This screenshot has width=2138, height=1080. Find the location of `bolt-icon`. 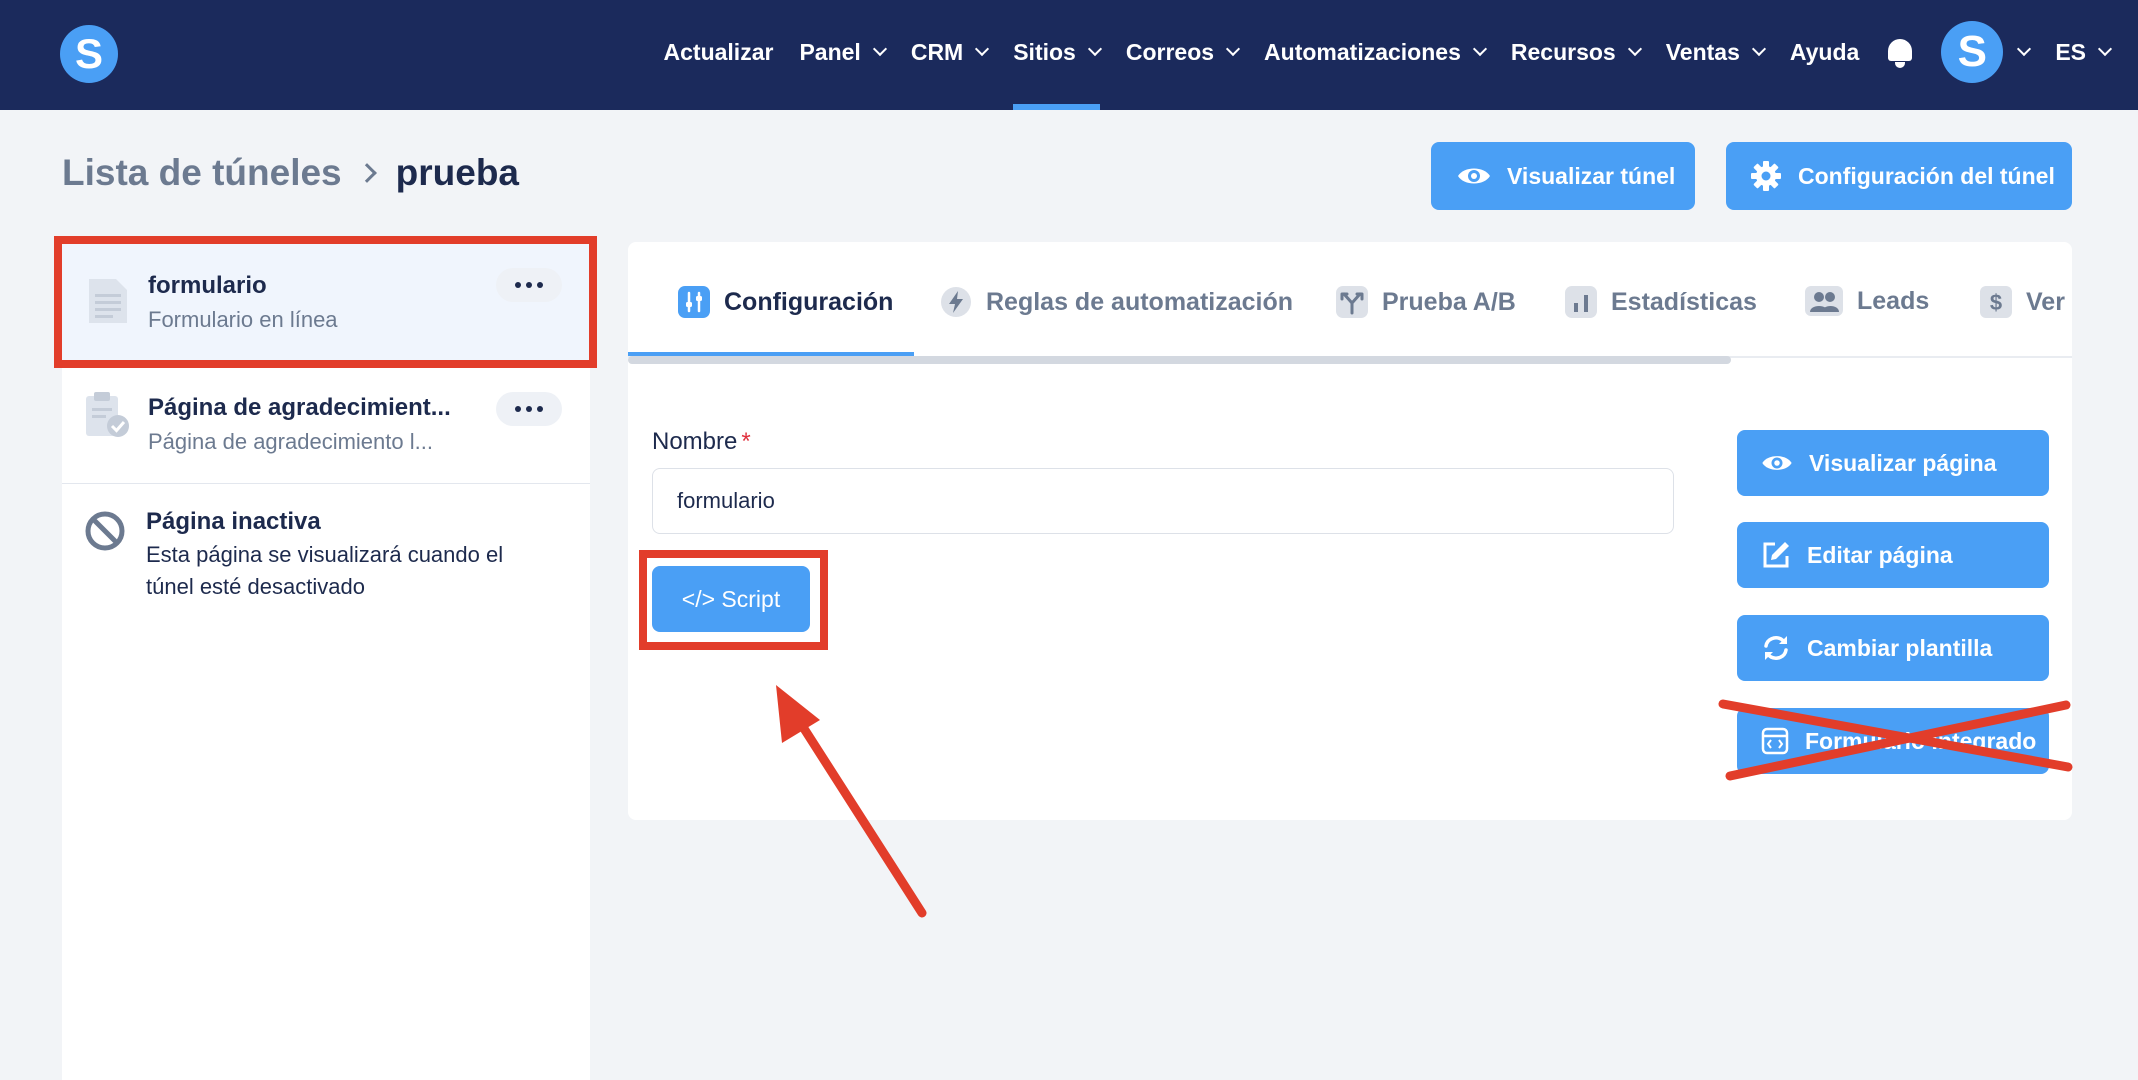

bolt-icon is located at coordinates (956, 302).